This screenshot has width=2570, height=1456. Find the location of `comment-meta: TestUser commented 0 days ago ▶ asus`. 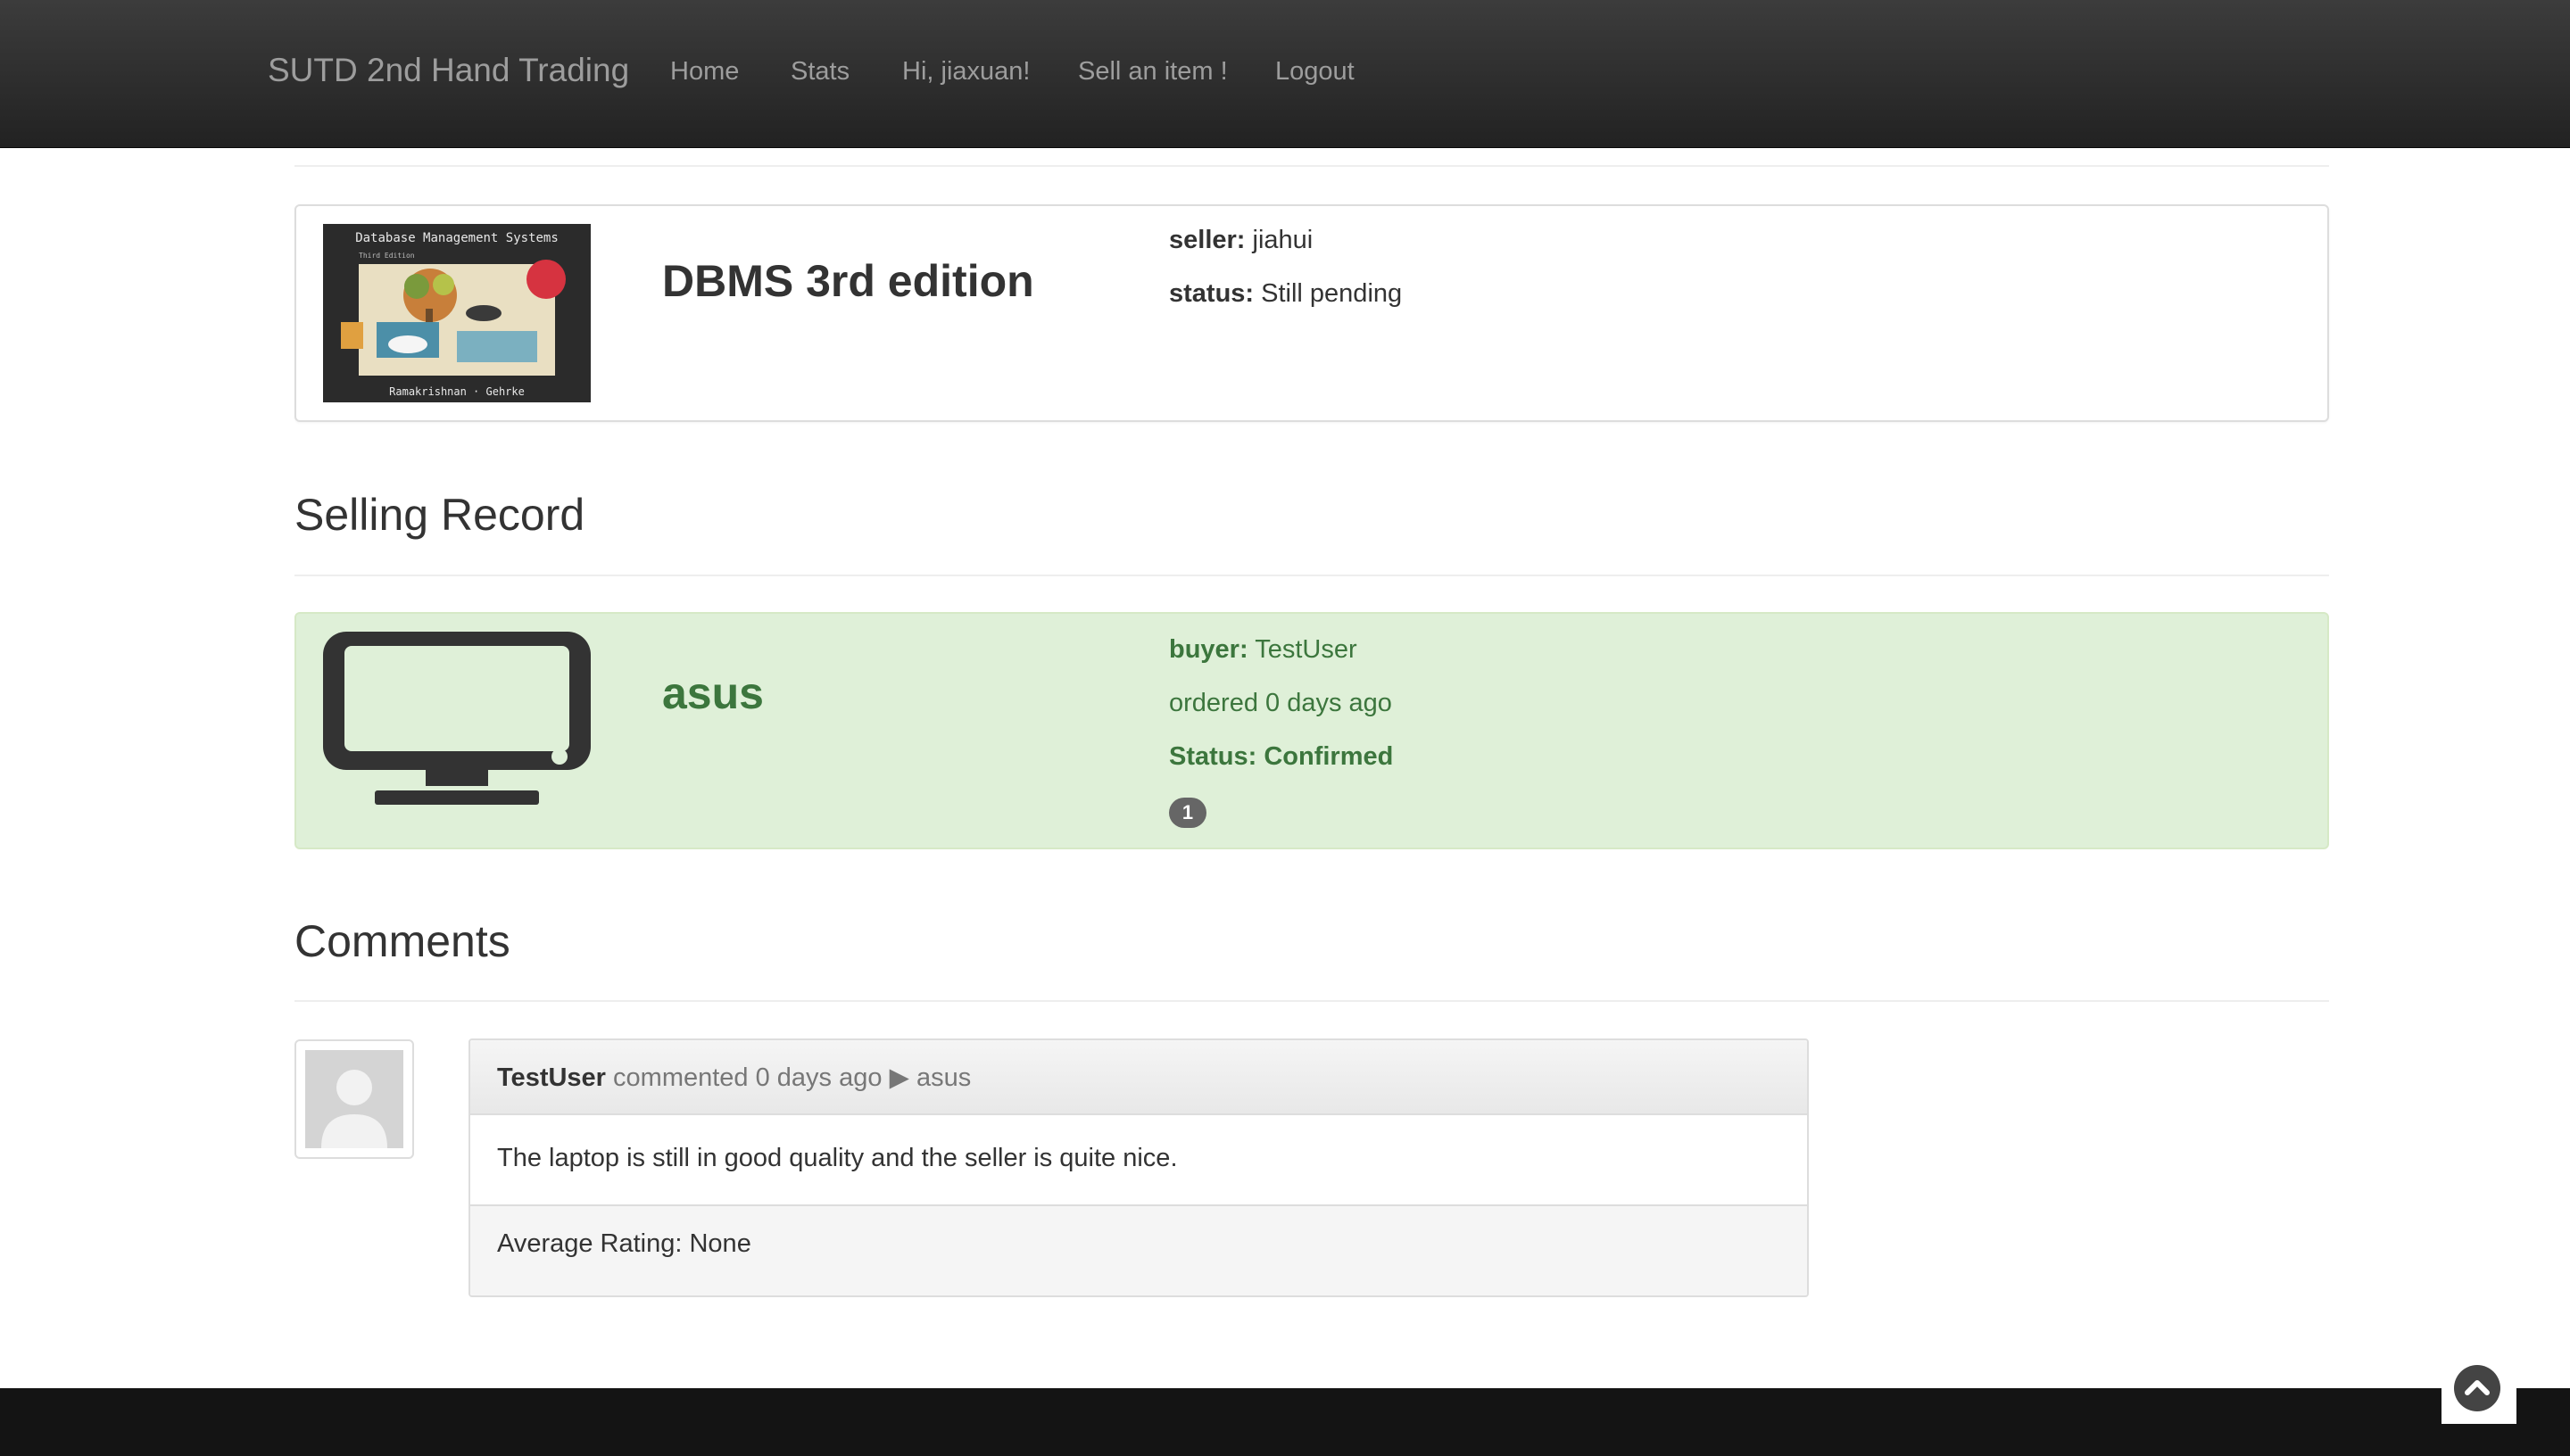

comment-meta: TestUser commented 0 days ago ▶ asus is located at coordinates (734, 1077).